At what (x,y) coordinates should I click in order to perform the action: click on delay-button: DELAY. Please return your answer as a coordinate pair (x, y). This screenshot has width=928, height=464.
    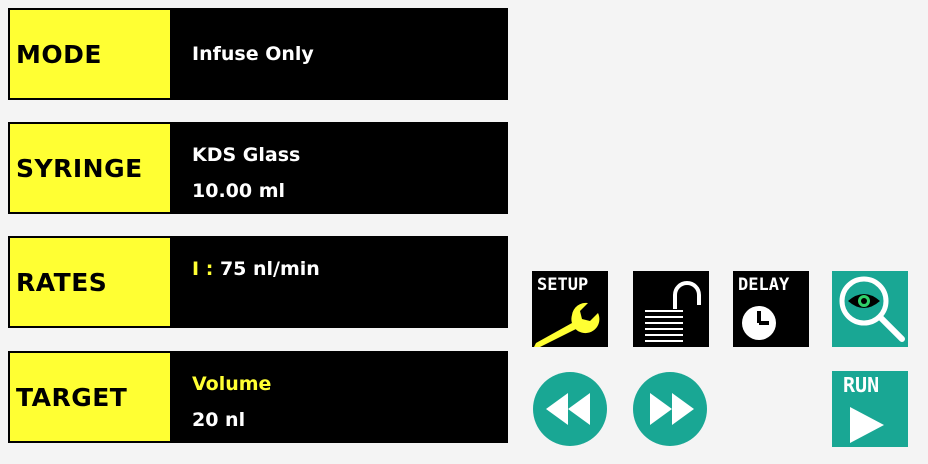
    Looking at the image, I should click on (771, 309).